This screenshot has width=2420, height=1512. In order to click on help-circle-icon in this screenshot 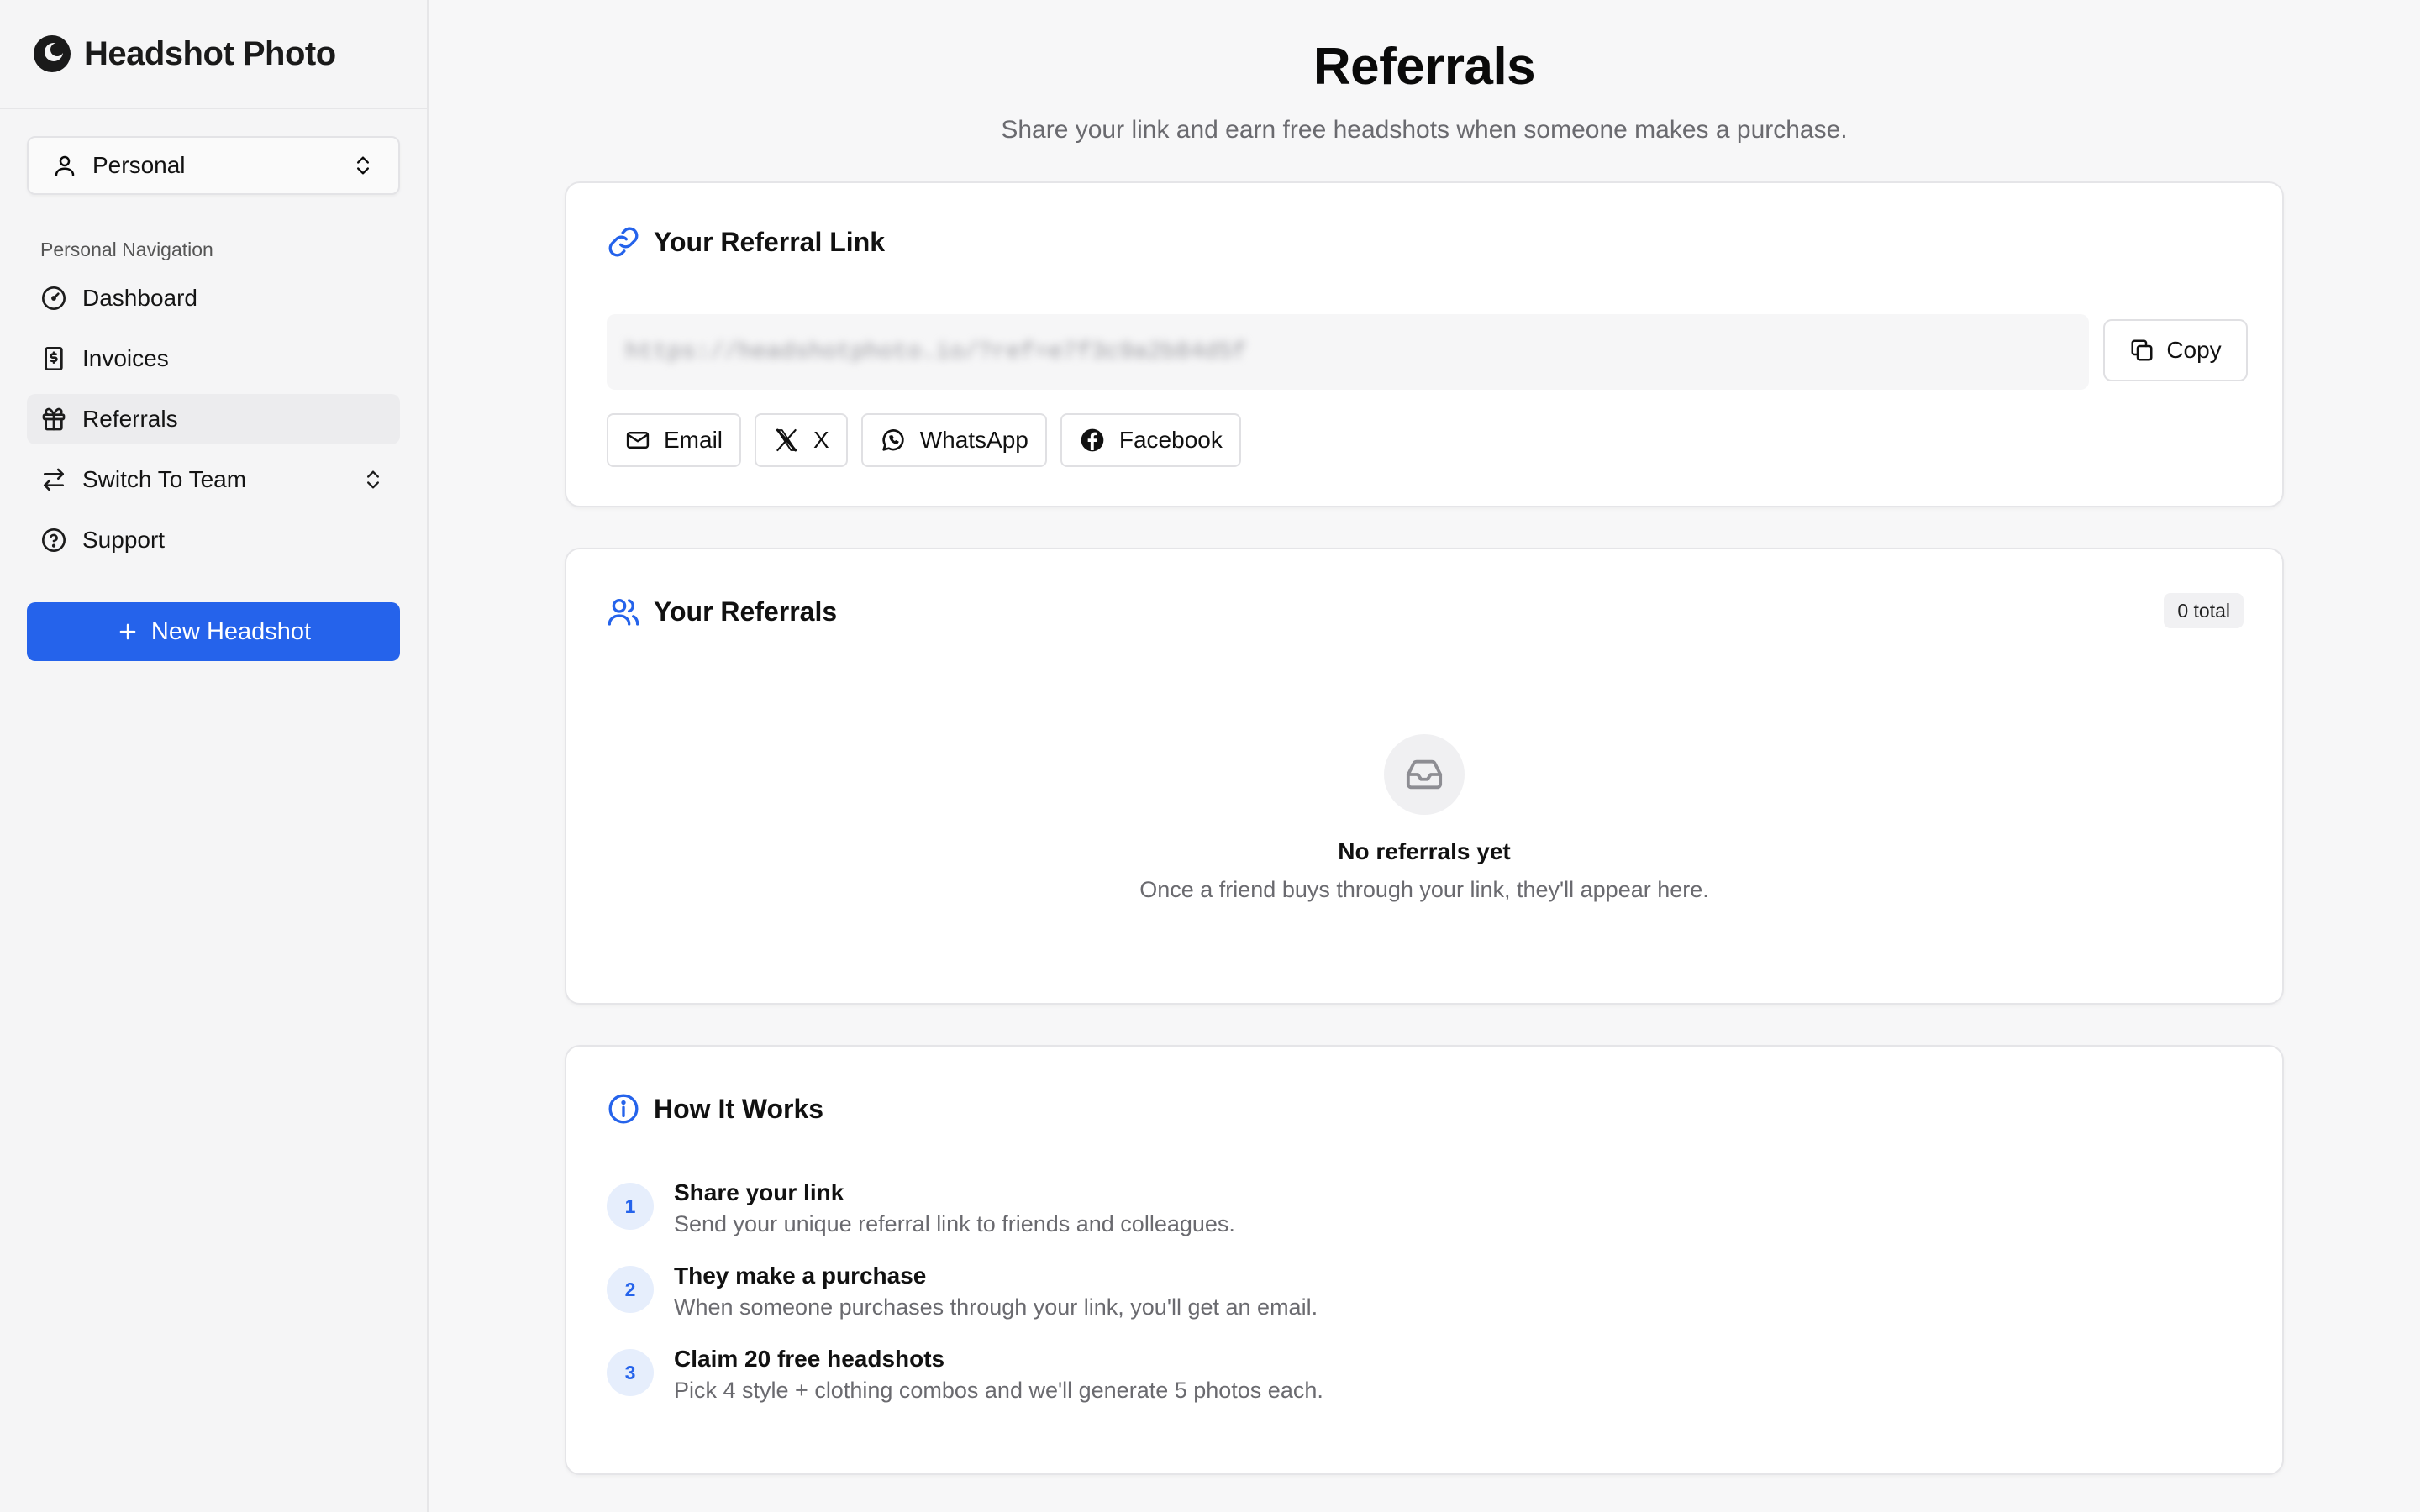, I will do `click(53, 540)`.